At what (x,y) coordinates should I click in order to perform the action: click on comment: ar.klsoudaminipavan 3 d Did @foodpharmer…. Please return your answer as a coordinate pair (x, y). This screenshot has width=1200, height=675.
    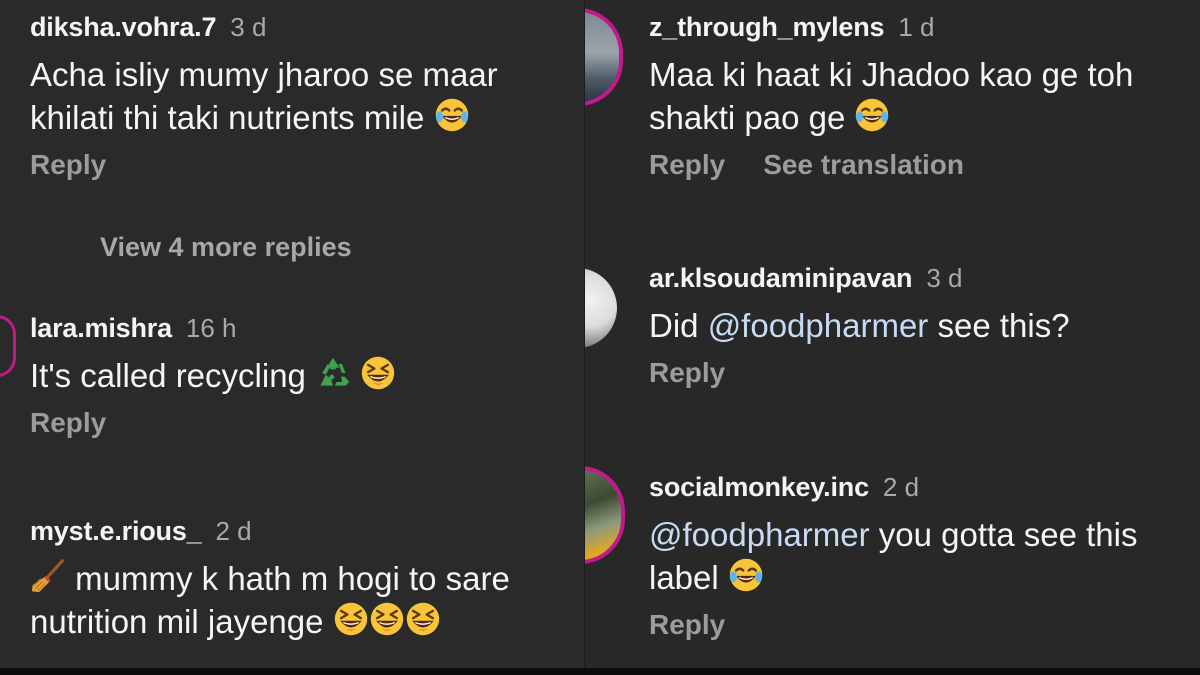
    Looking at the image, I should click on (859, 326).